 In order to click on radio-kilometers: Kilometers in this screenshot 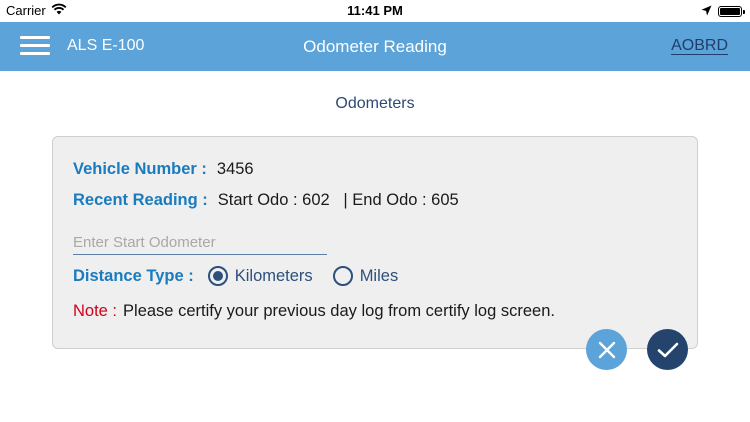, I will do `click(260, 276)`.